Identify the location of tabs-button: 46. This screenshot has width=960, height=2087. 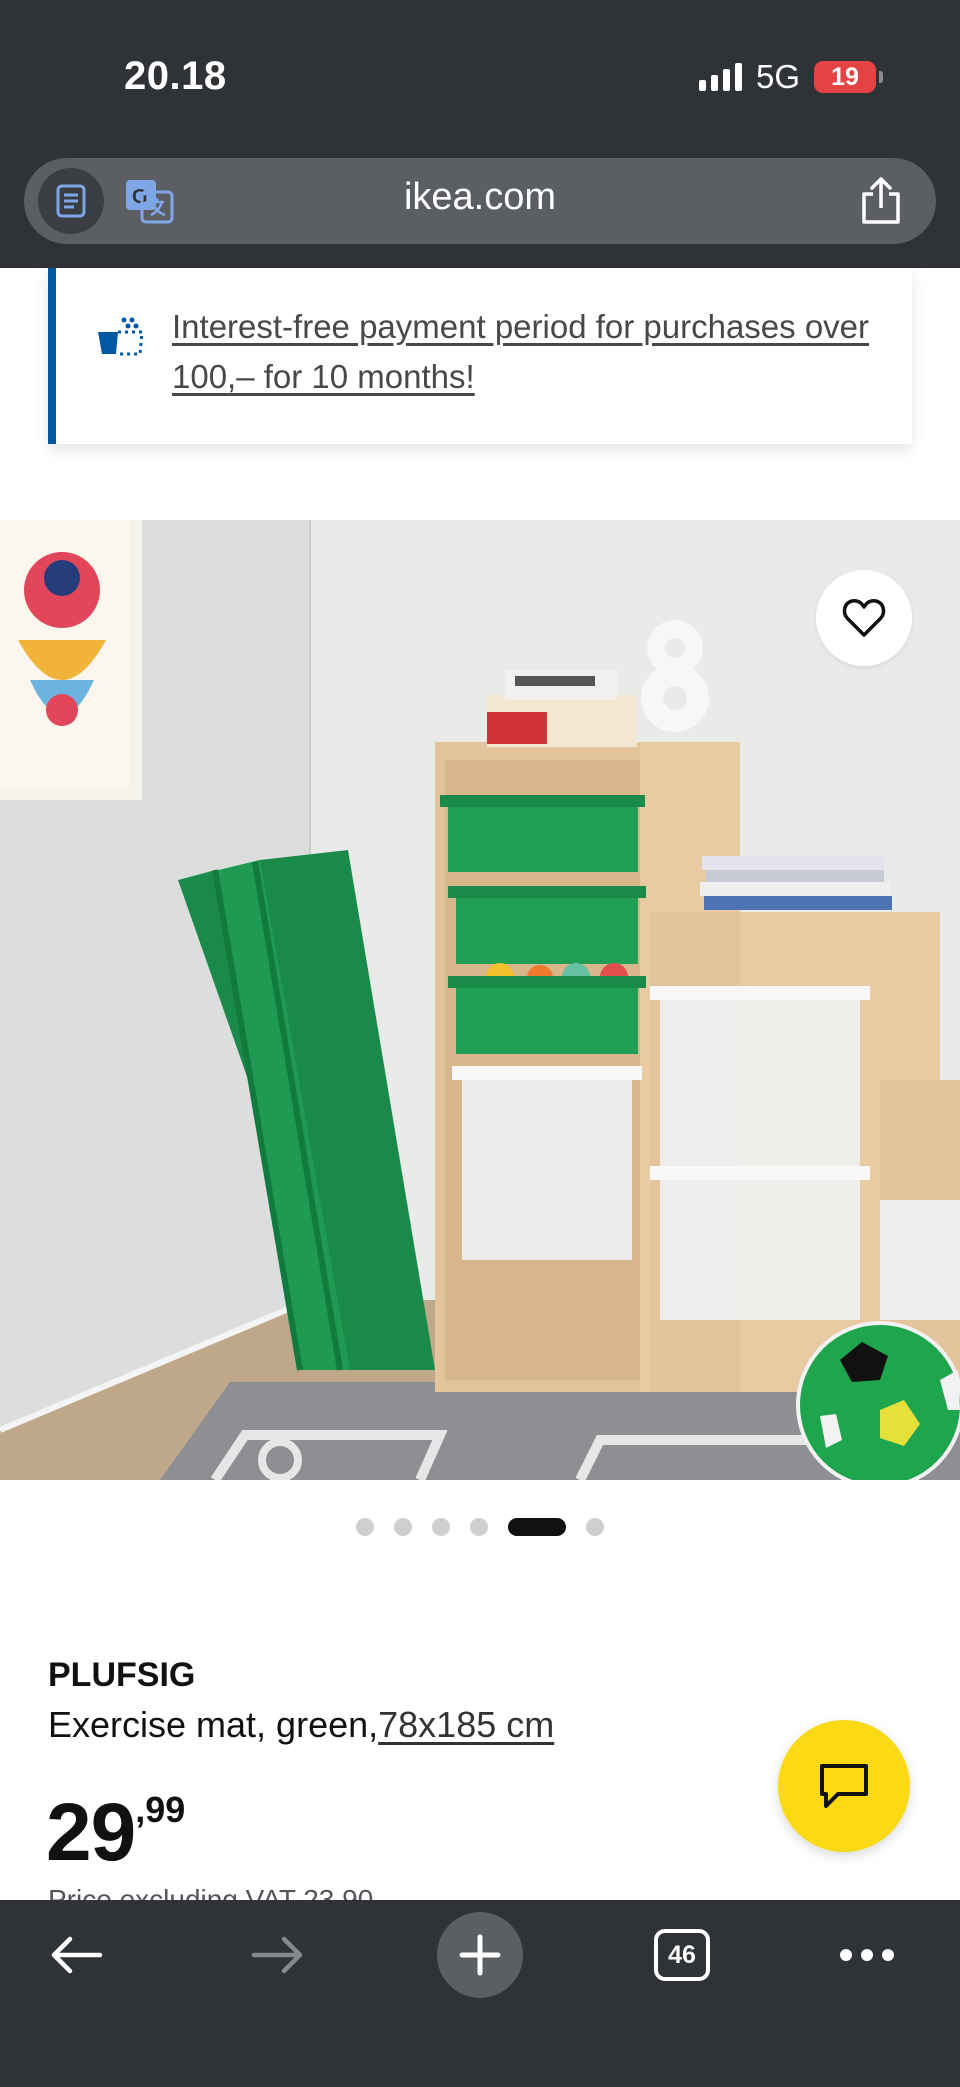
(682, 1955).